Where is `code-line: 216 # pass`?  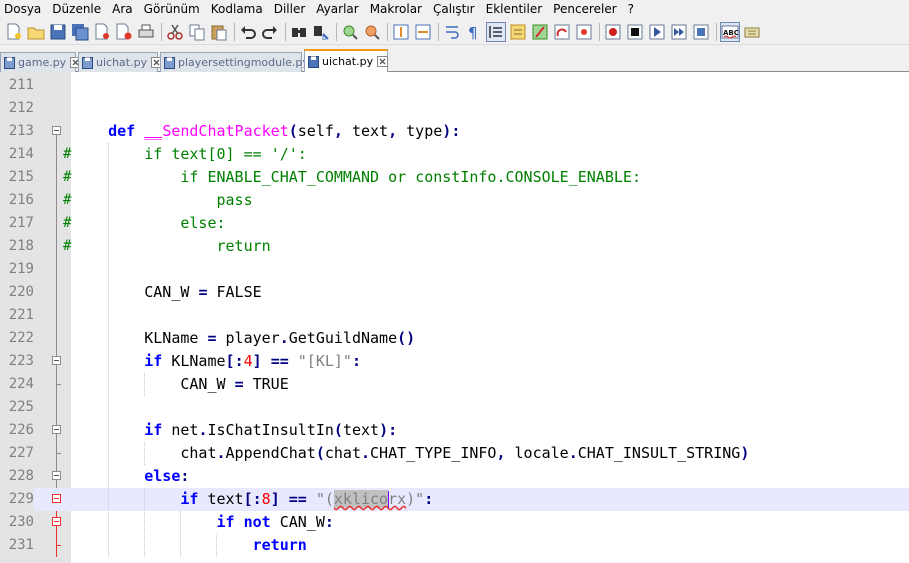 code-line: 216 # pass is located at coordinates (454, 200).